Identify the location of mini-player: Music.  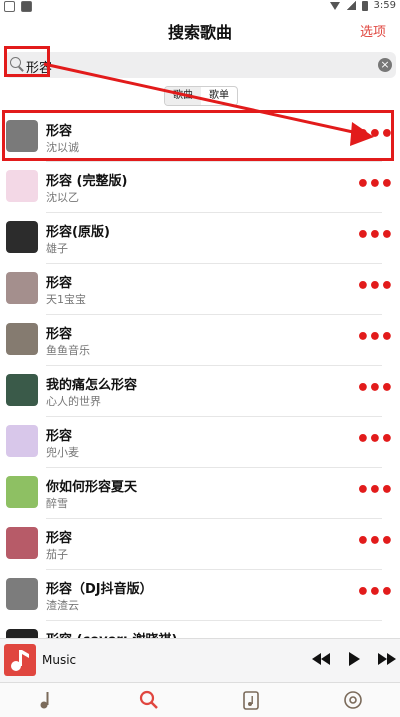
(200, 660).